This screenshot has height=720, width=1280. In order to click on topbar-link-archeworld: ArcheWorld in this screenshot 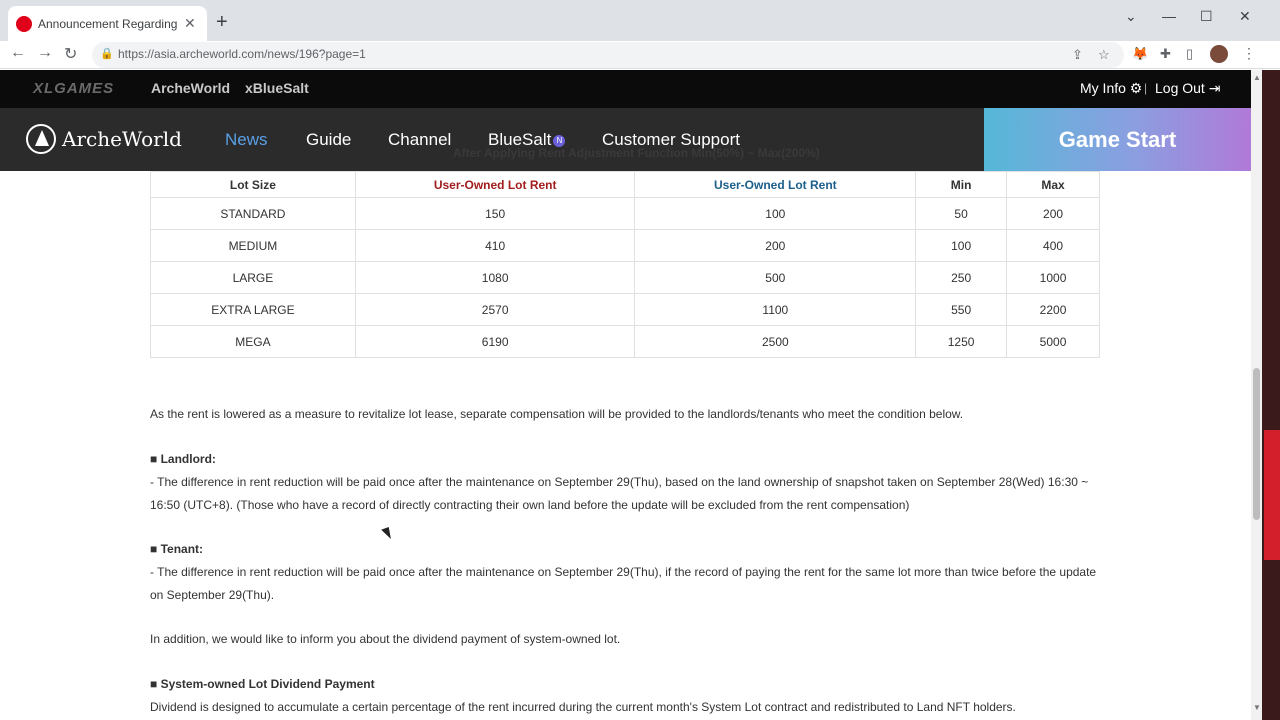, I will do `click(190, 88)`.